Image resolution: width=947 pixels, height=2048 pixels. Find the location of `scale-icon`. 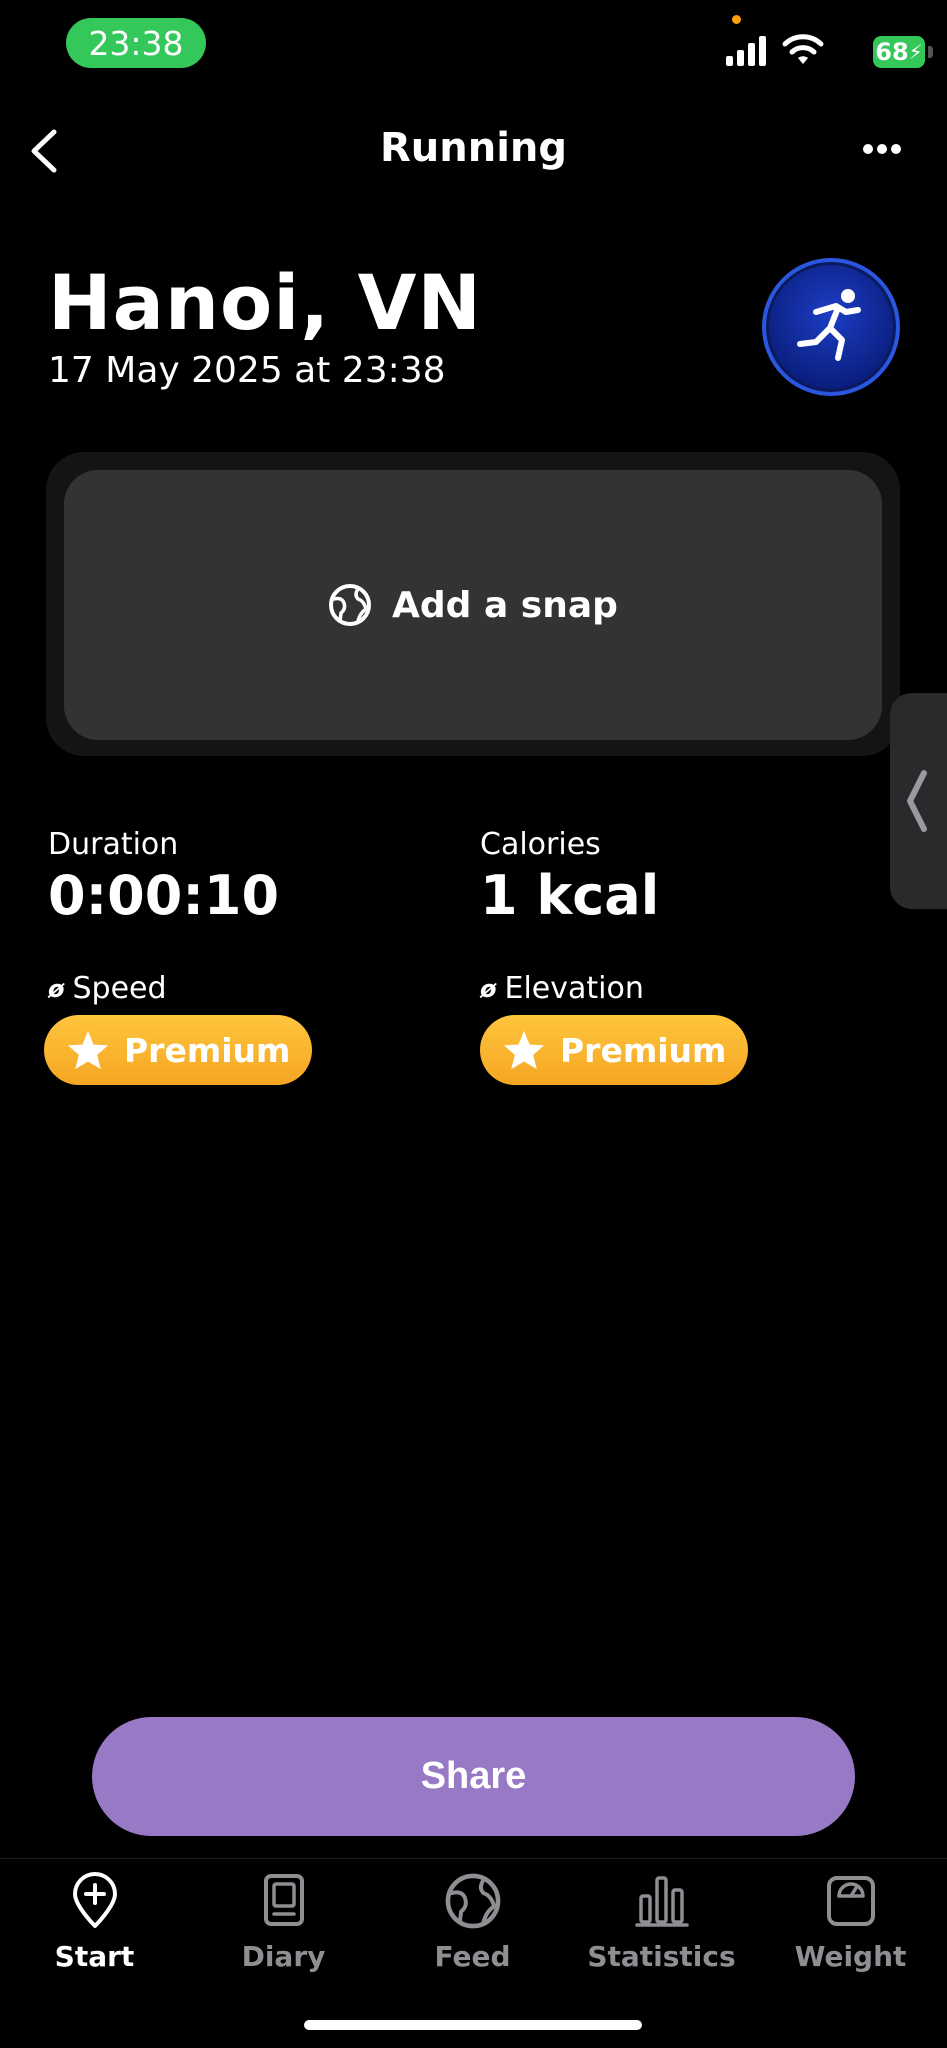

scale-icon is located at coordinates (850, 1901).